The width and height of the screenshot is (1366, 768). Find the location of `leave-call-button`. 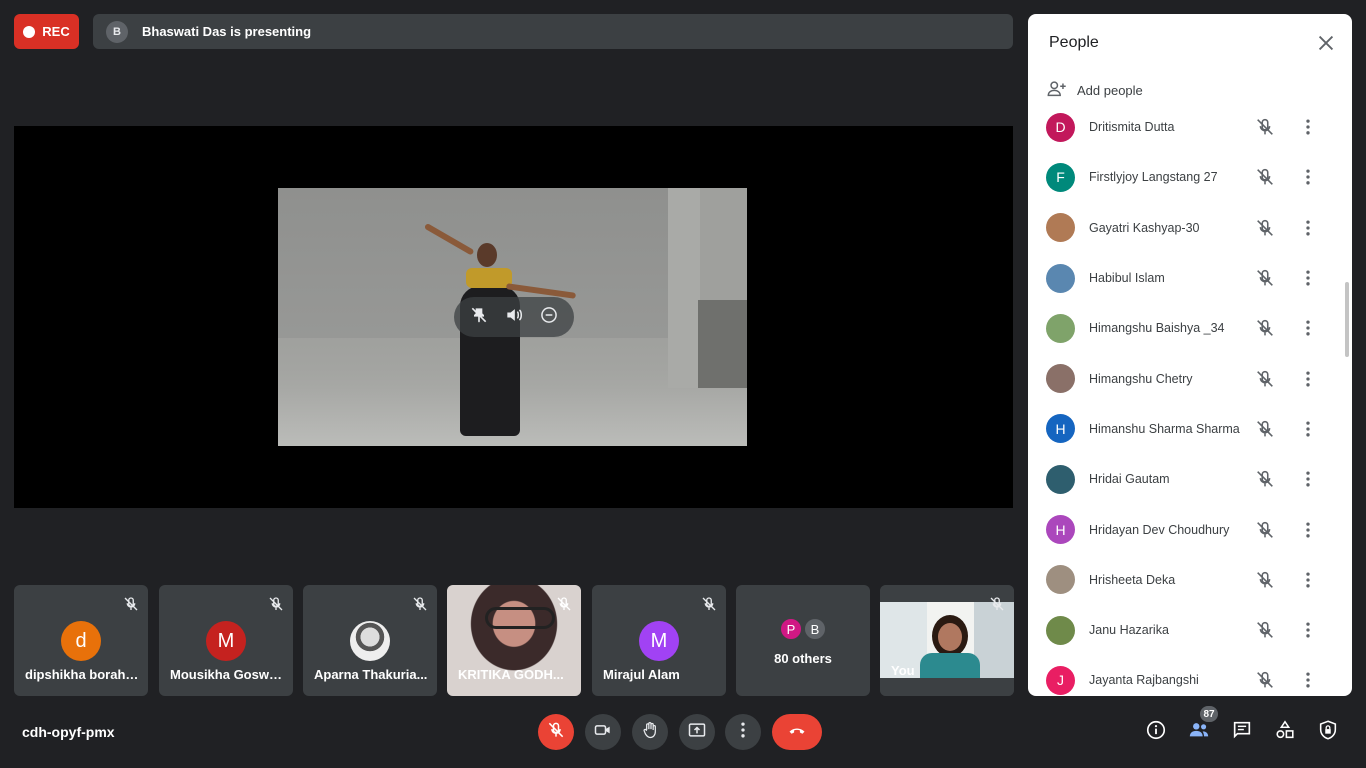

leave-call-button is located at coordinates (797, 732).